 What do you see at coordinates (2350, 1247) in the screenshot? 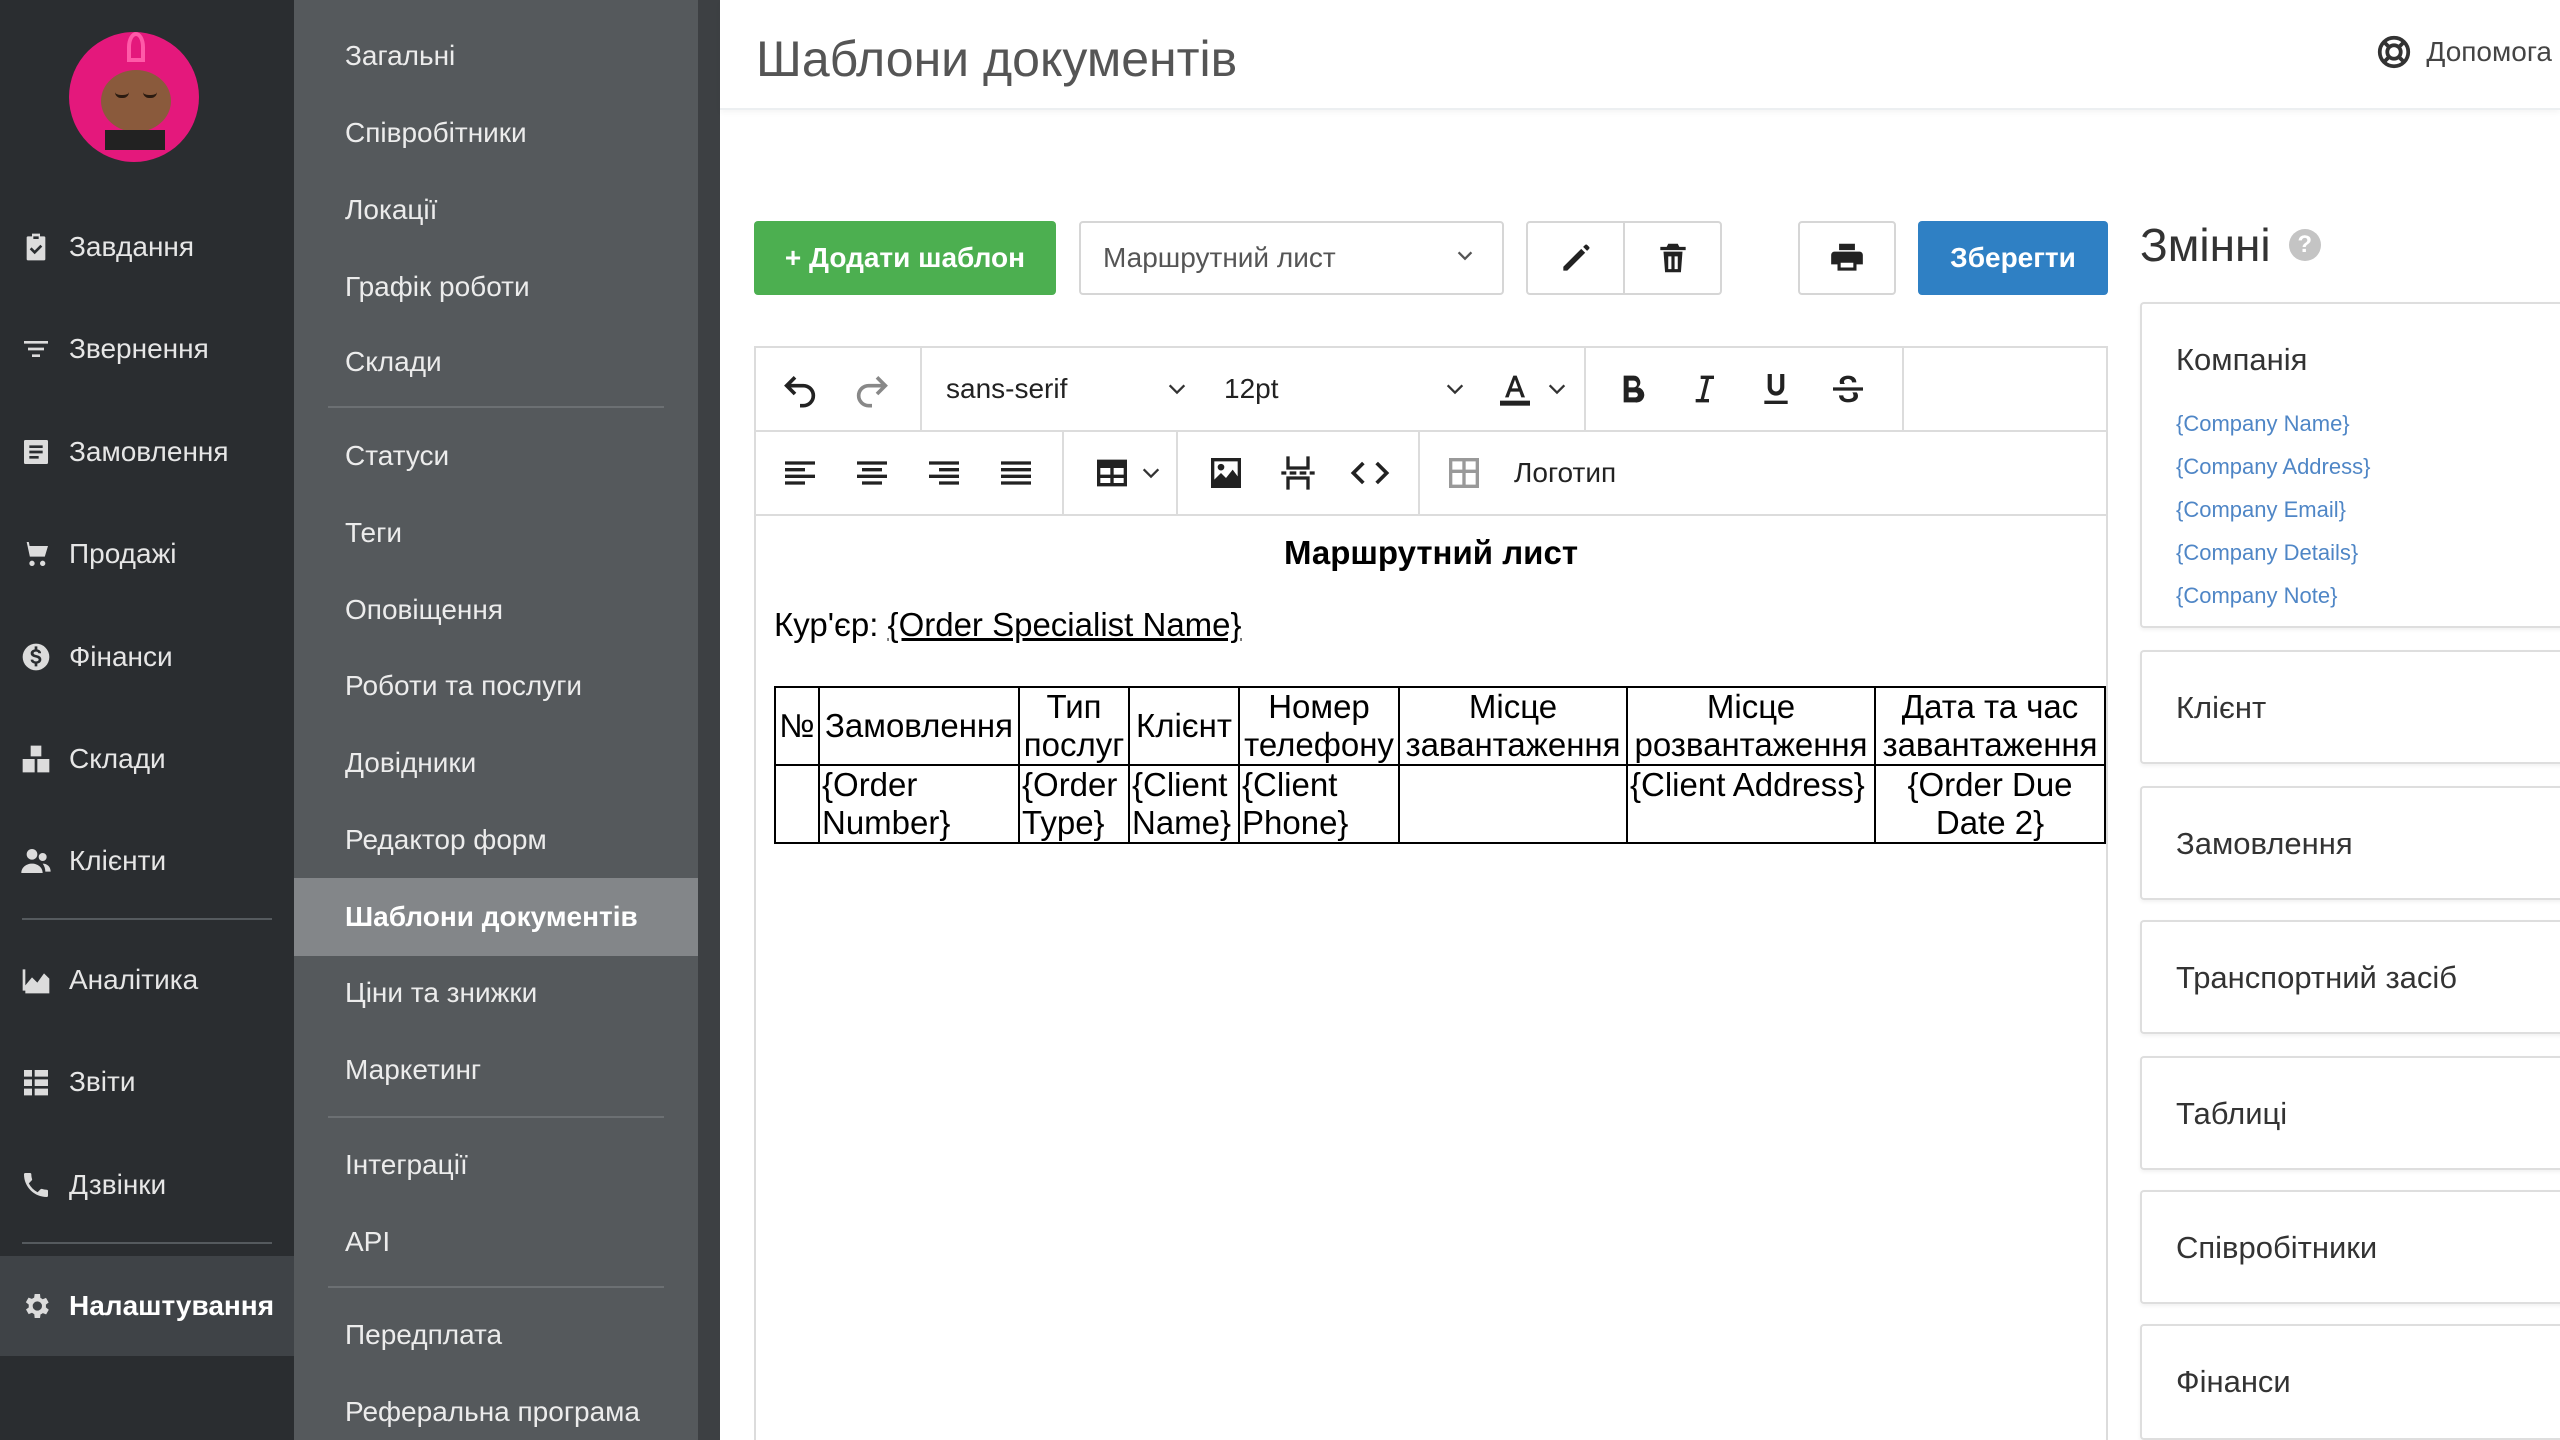
I see `variable-group-employees: Співробітники` at bounding box center [2350, 1247].